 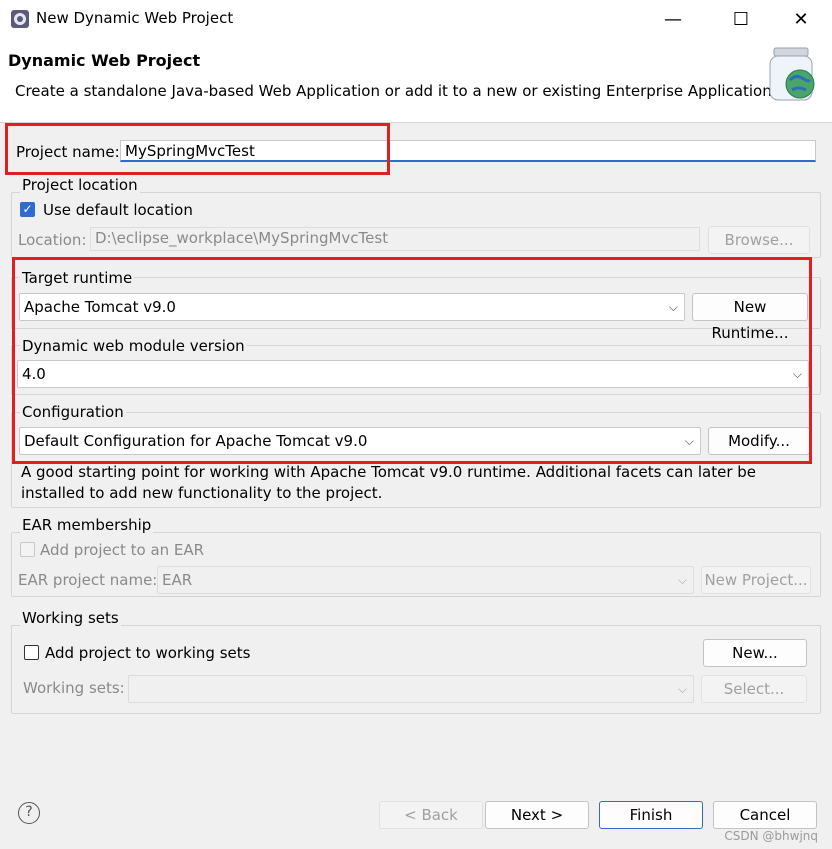 I want to click on next-button: Next >, so click(x=537, y=815).